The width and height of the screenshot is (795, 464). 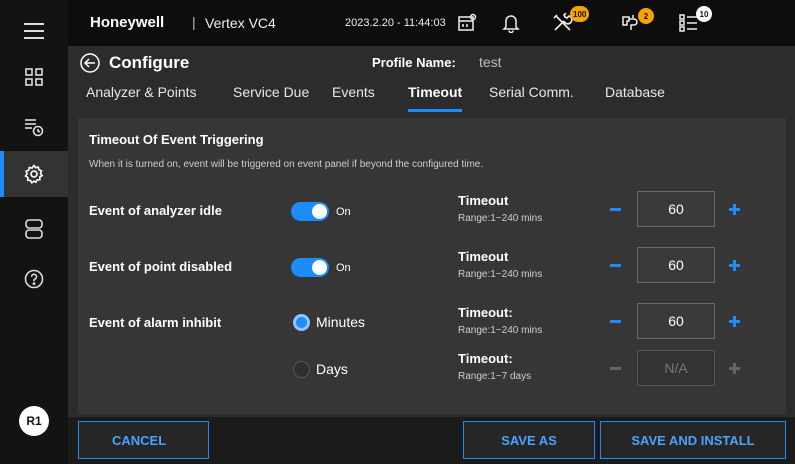 What do you see at coordinates (353, 97) in the screenshot?
I see `tab-events: Events` at bounding box center [353, 97].